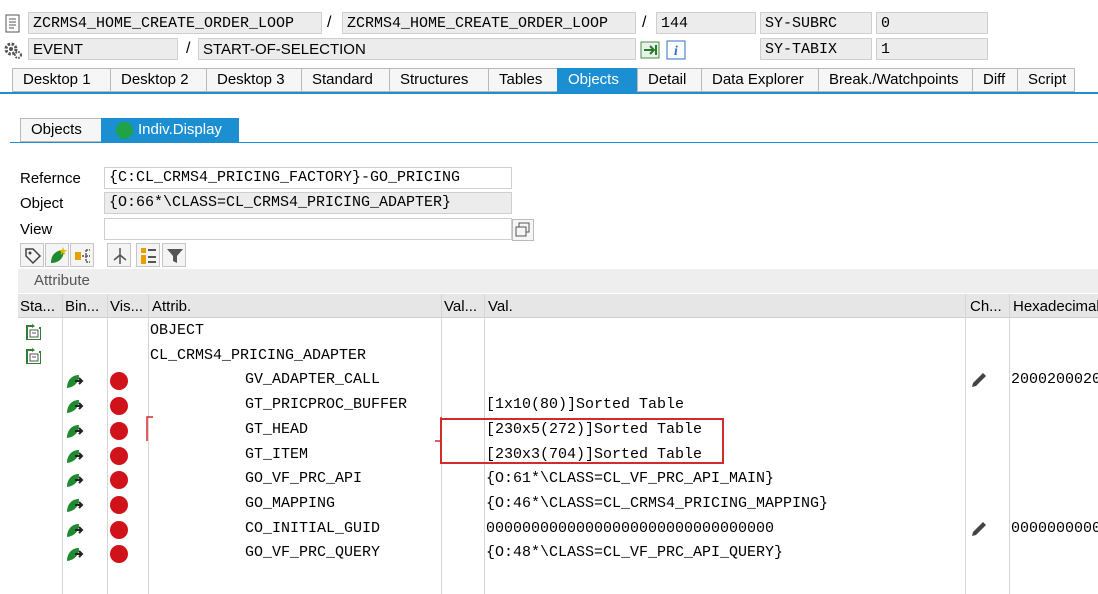 The image size is (1098, 594). Describe the element at coordinates (124, 130) in the screenshot. I see `status-green-icon` at that location.